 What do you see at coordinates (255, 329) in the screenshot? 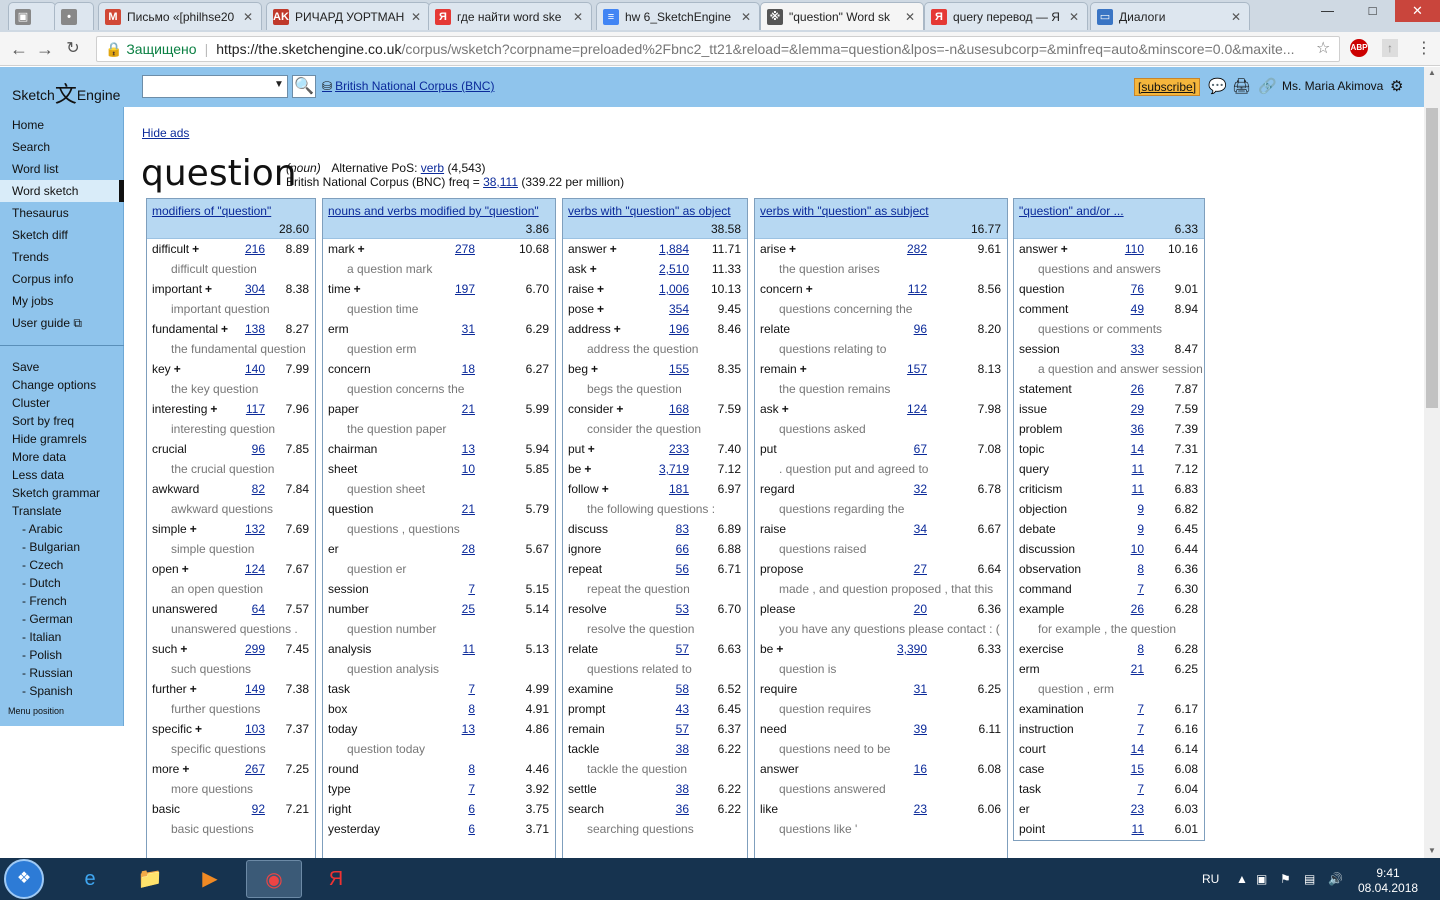
I see `frequency-link: 138` at bounding box center [255, 329].